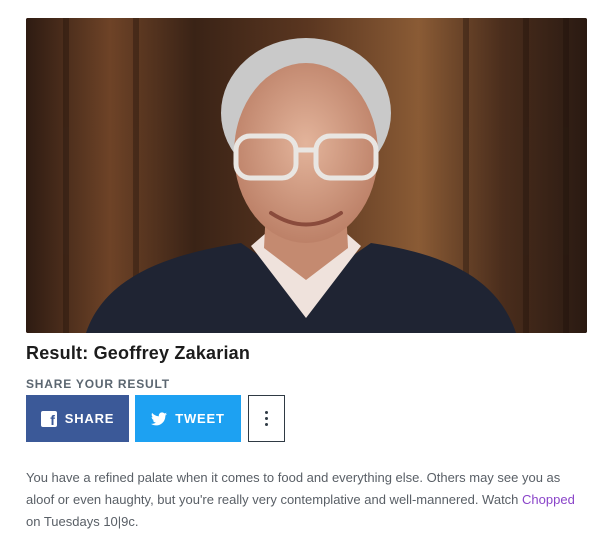  Describe the element at coordinates (48, 418) in the screenshot. I see `facebook-icon: f` at that location.